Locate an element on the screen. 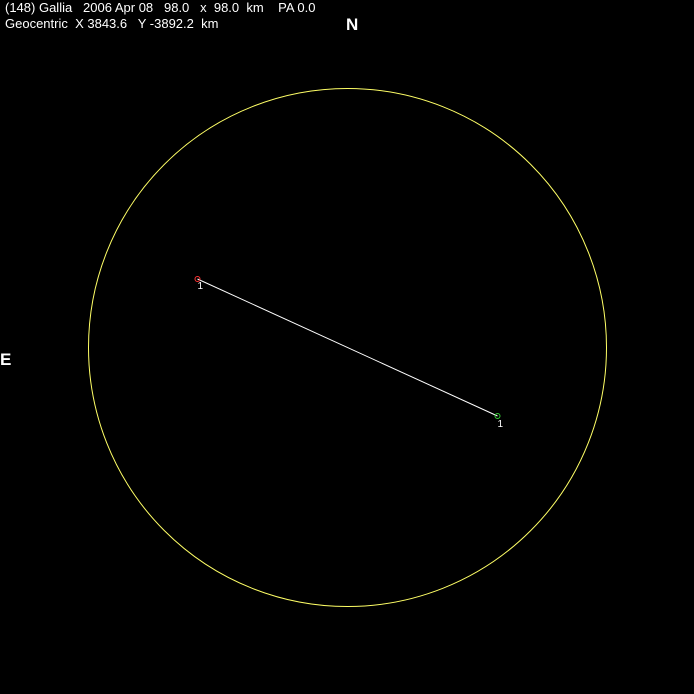  chord-end-label-1: 1 is located at coordinates (501, 424).